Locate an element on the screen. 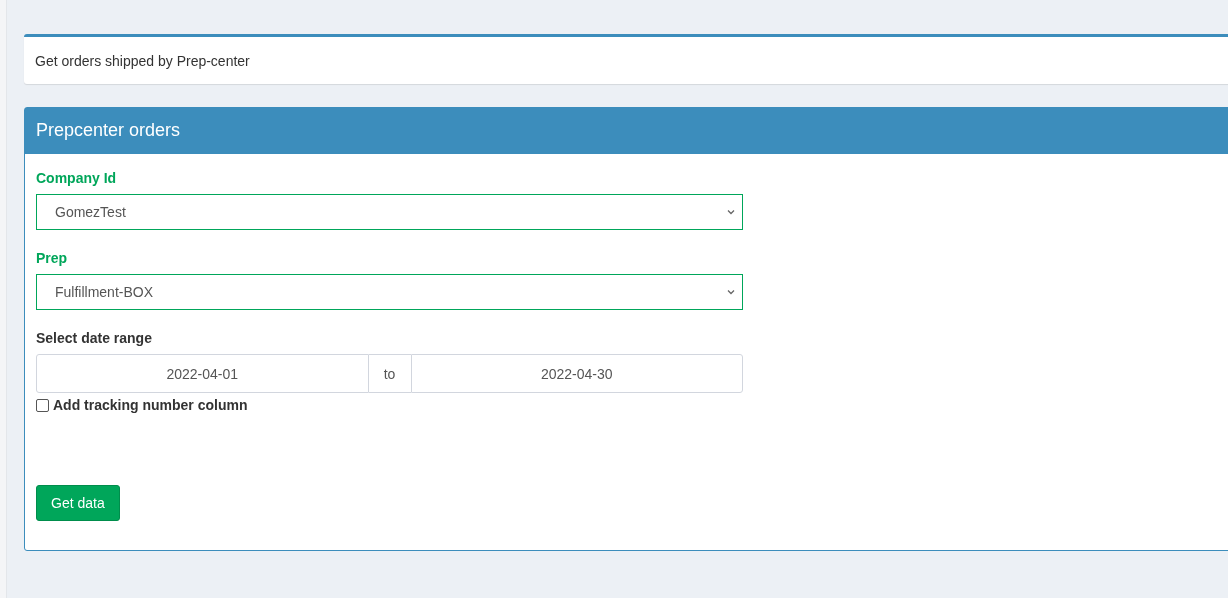 The width and height of the screenshot is (1228, 598). checkbox-label: Add tracking number column is located at coordinates (150, 405).